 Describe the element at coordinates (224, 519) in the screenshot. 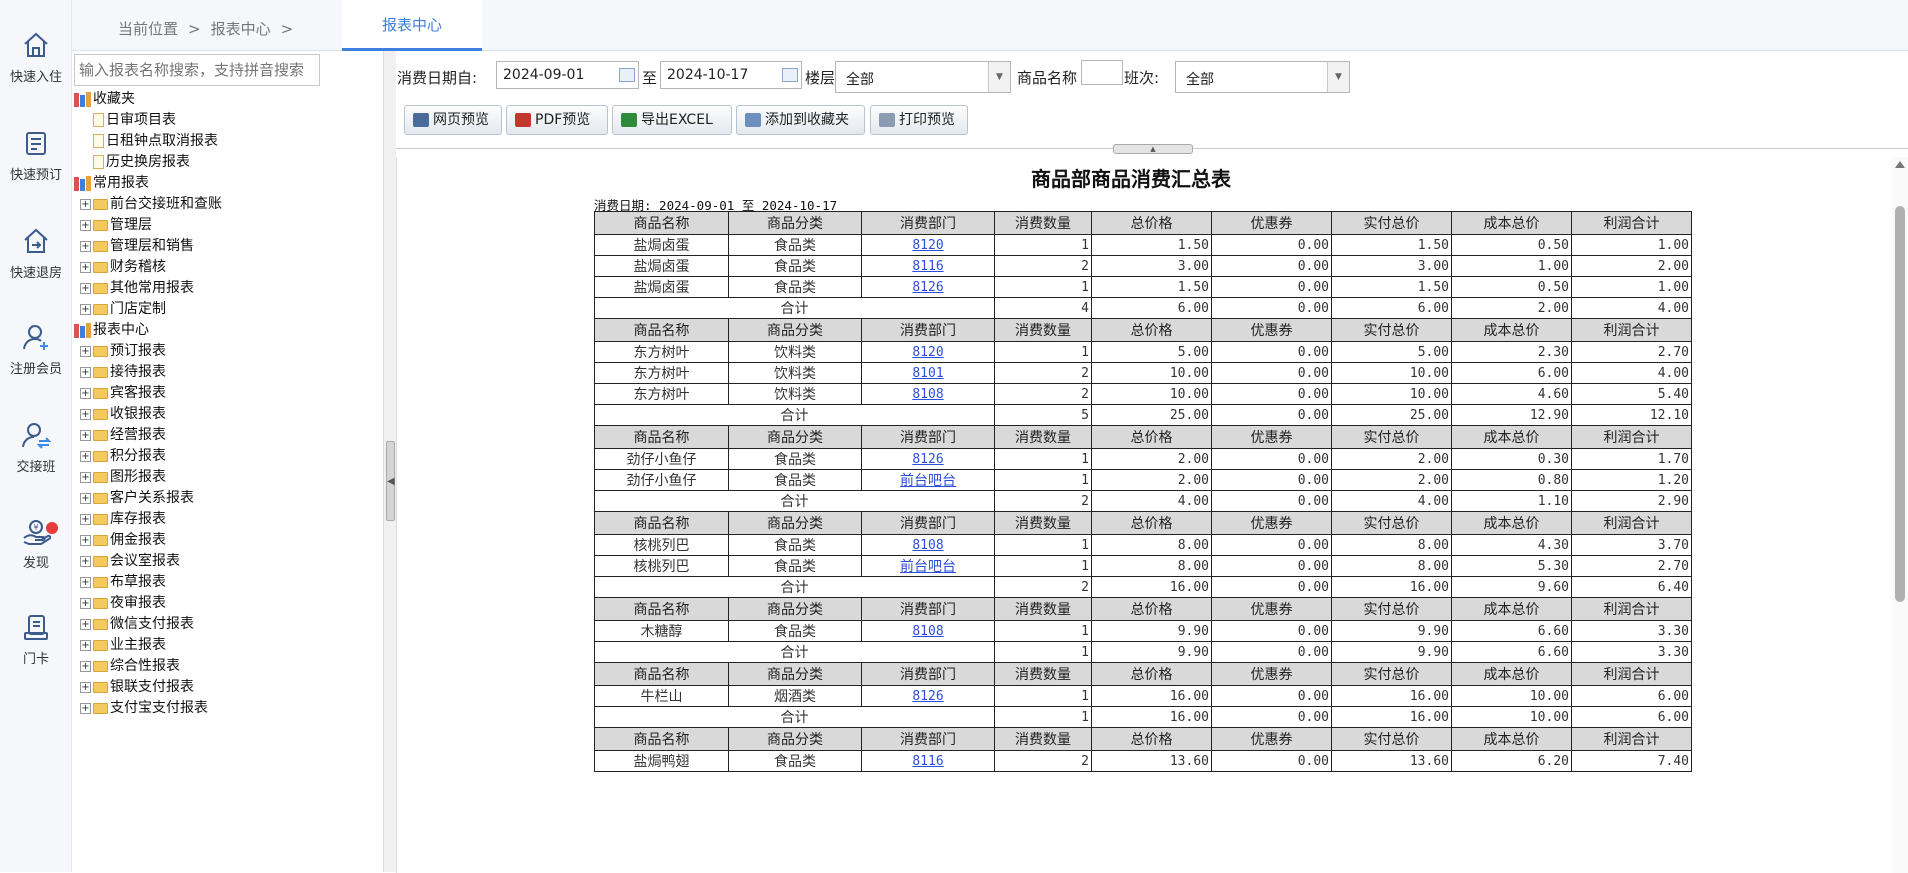

I see `tree-item: + 库存报表` at that location.